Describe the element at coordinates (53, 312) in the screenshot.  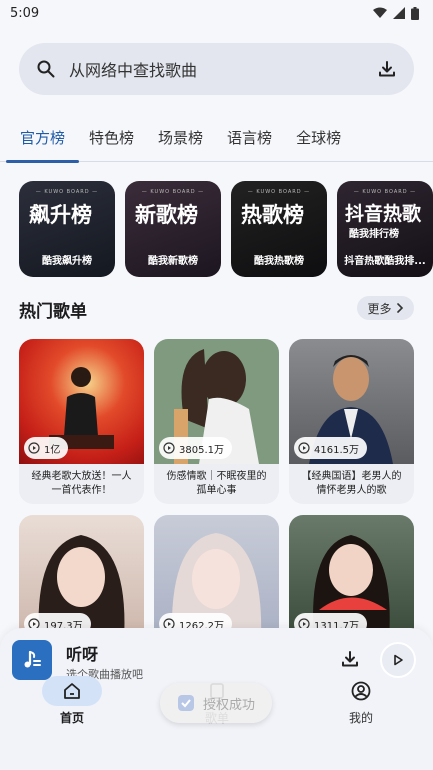
I see `section-title: 热门歌单` at that location.